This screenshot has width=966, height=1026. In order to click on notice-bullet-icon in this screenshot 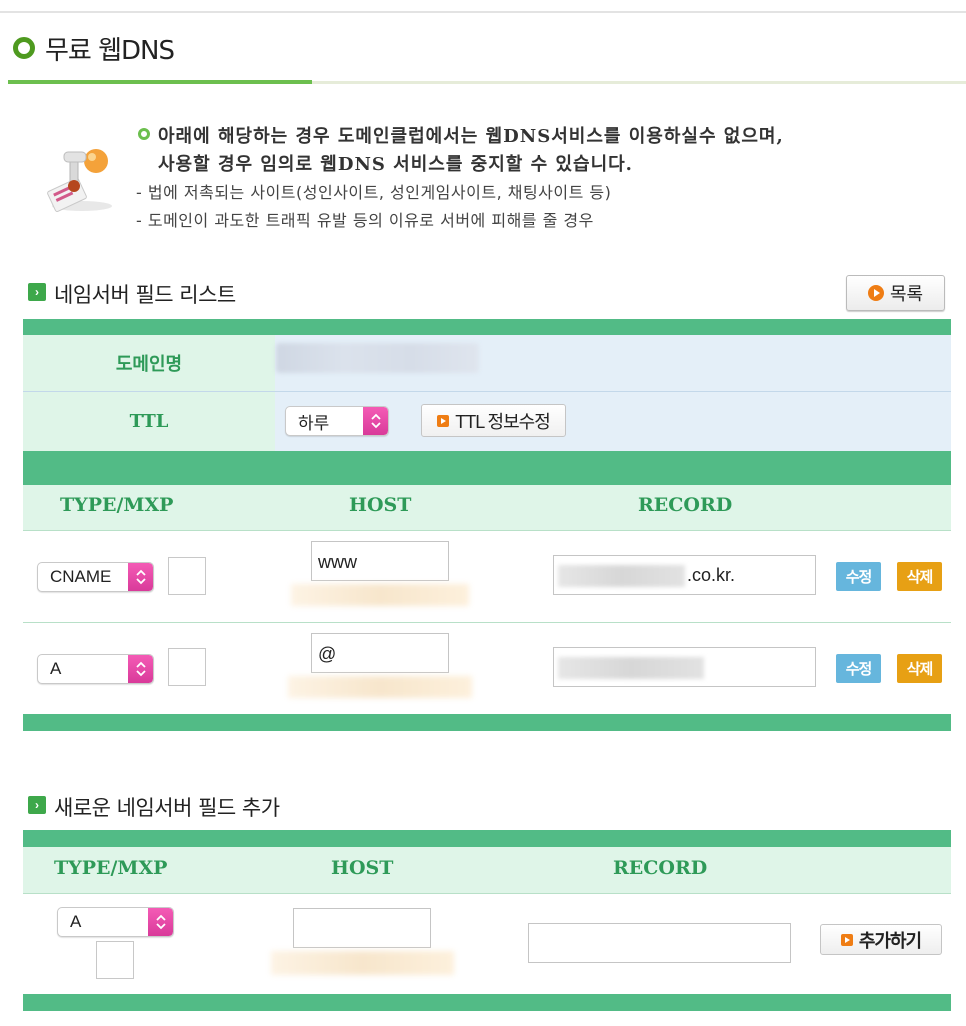, I will do `click(144, 134)`.